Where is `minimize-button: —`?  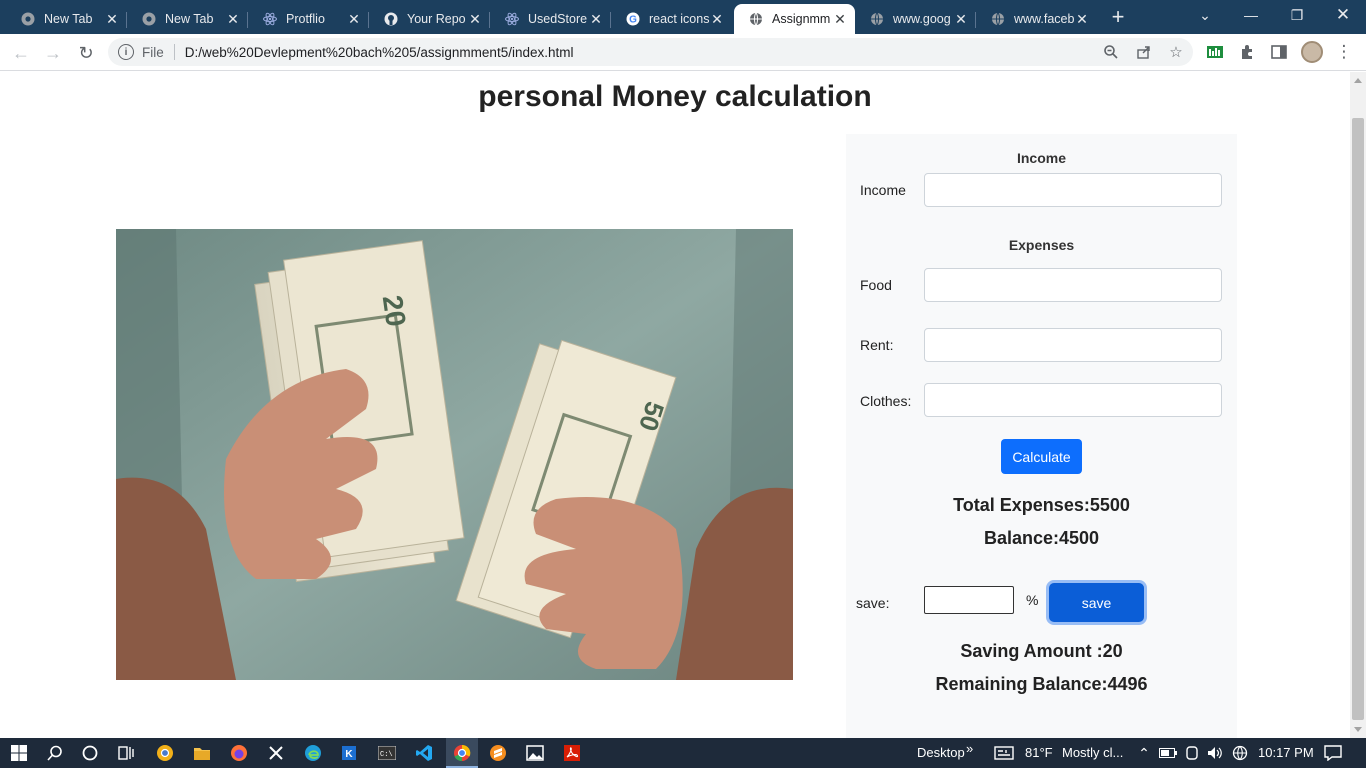
minimize-button: — is located at coordinates (1251, 15).